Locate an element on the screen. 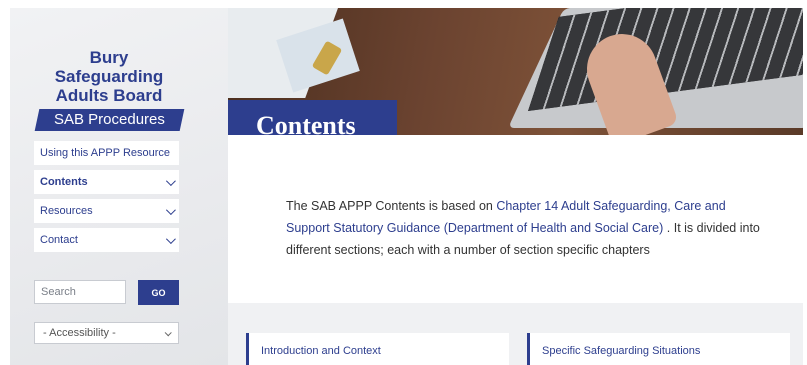 The image size is (807, 365). section-card-label: Introduction and Context is located at coordinates (321, 351).